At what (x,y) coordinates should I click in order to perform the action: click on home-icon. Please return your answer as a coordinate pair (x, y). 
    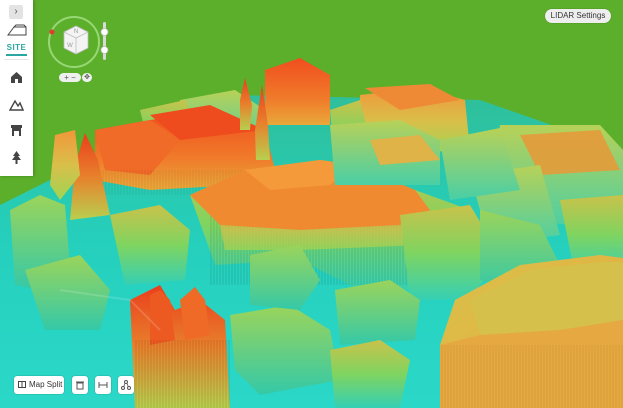
    Looking at the image, I should click on (16, 77).